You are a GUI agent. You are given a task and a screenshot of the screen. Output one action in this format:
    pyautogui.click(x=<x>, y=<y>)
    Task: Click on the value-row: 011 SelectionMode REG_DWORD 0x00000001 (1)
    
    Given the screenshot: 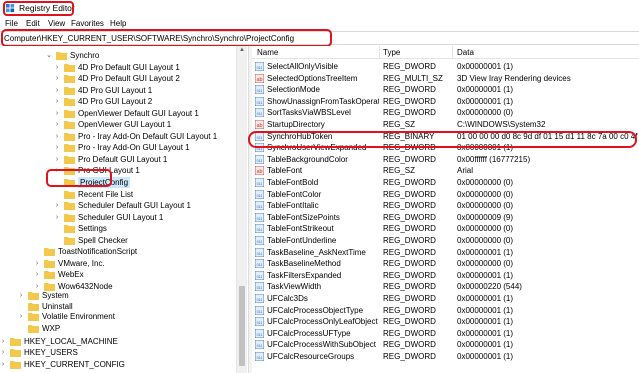 What is the action you would take?
    pyautogui.click(x=445, y=89)
    